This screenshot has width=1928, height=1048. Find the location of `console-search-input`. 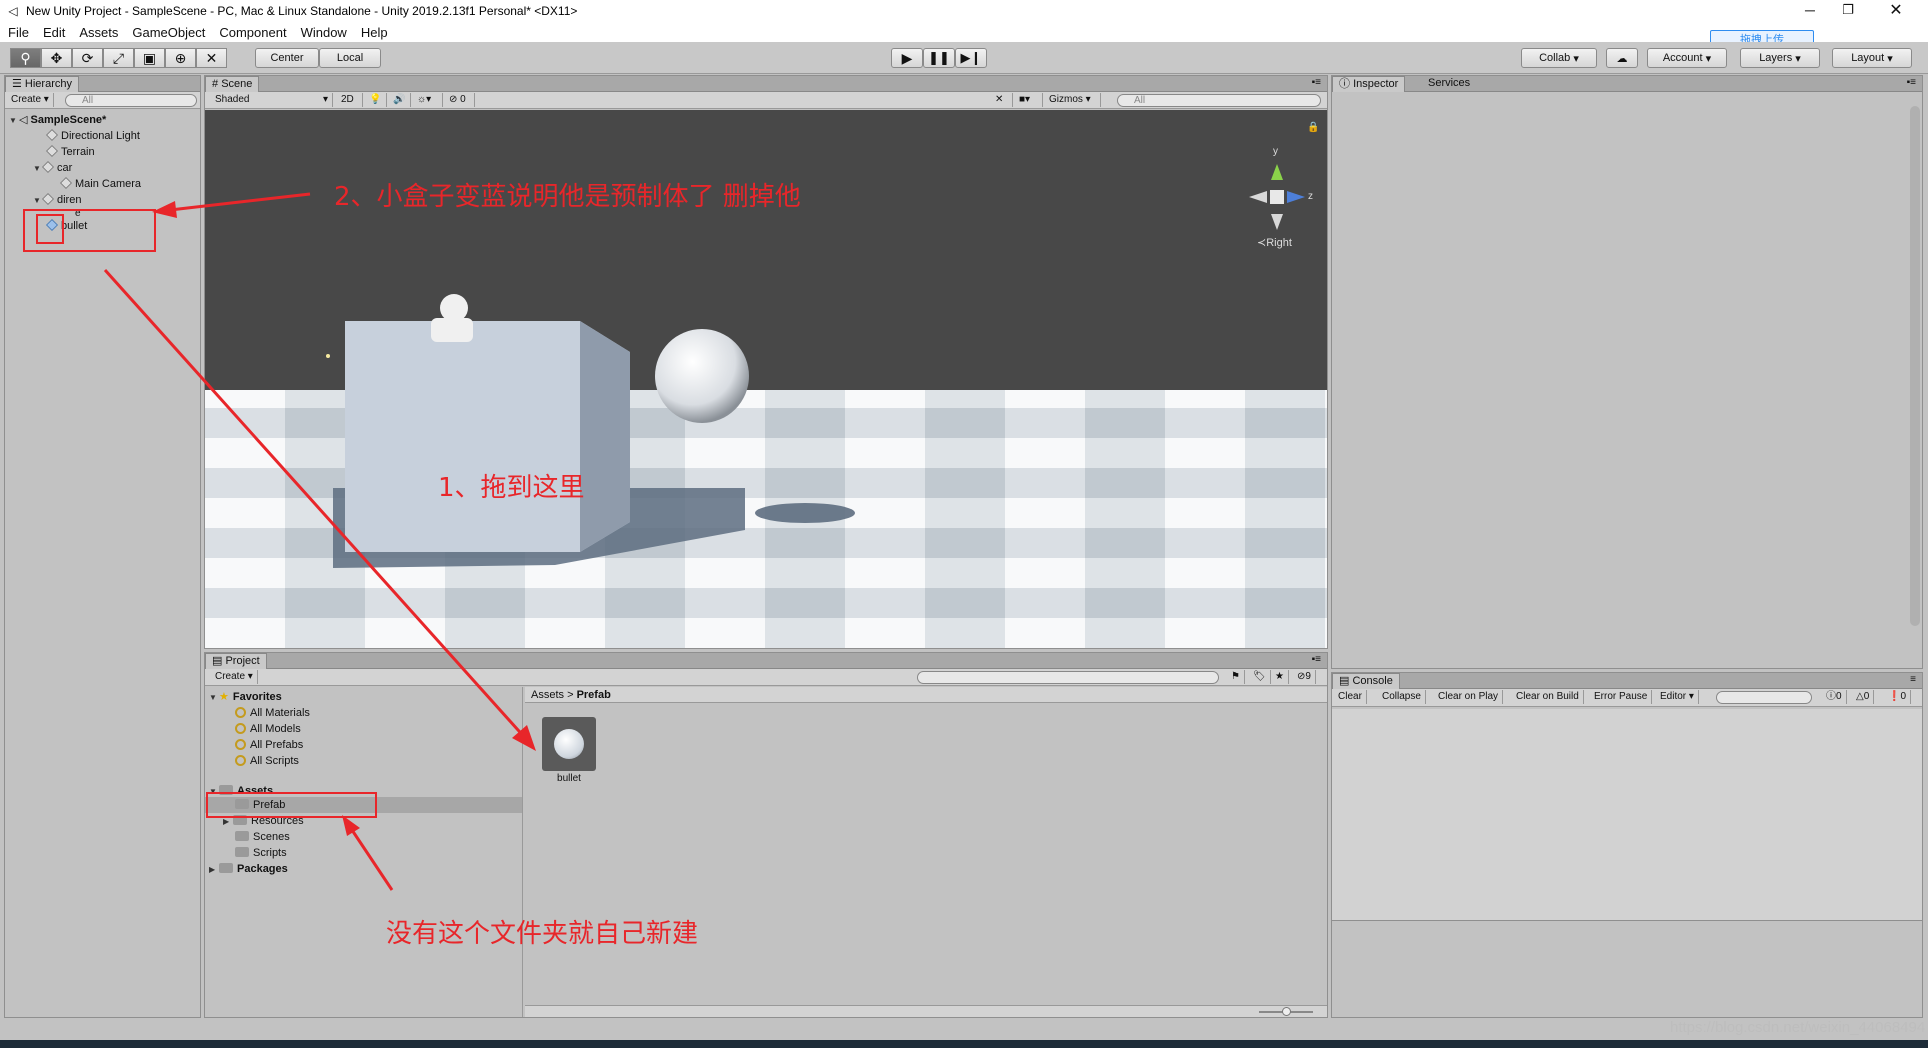

console-search-input is located at coordinates (1764, 697).